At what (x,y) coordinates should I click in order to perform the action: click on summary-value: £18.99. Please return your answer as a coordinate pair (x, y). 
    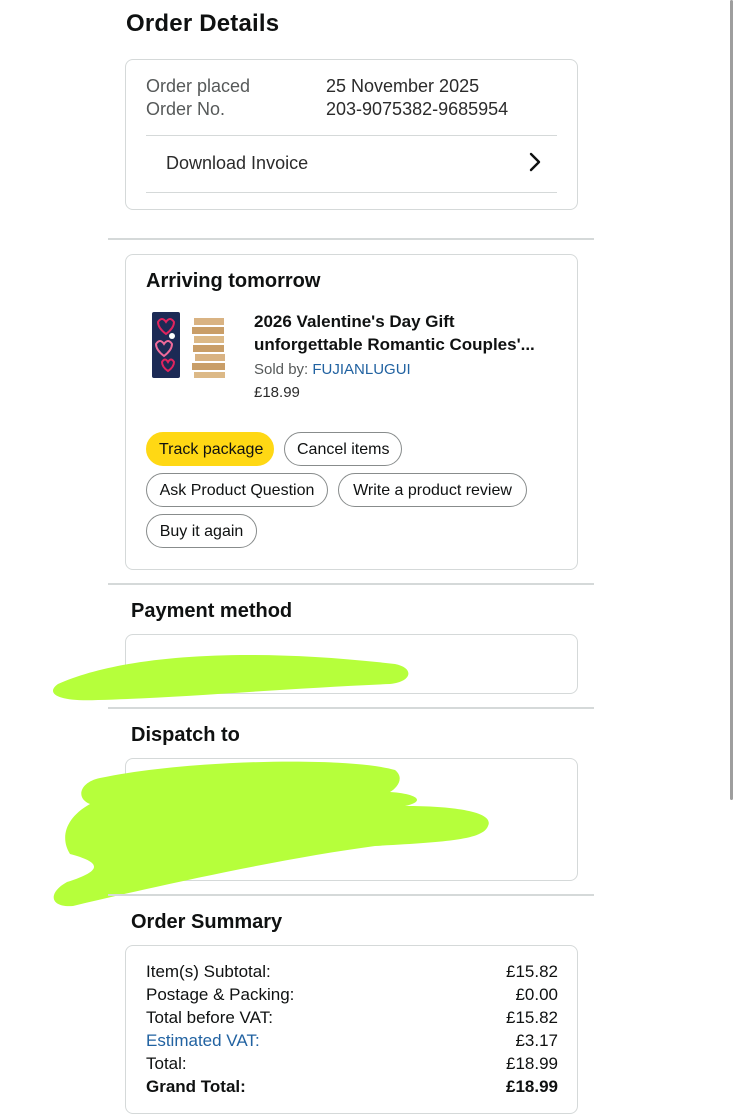
    Looking at the image, I should click on (532, 1063).